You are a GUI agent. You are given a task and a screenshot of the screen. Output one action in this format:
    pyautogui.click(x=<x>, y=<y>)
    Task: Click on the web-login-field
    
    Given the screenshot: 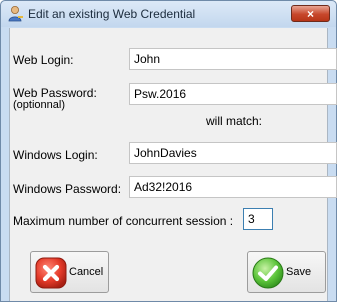 What is the action you would take?
    pyautogui.click(x=233, y=59)
    